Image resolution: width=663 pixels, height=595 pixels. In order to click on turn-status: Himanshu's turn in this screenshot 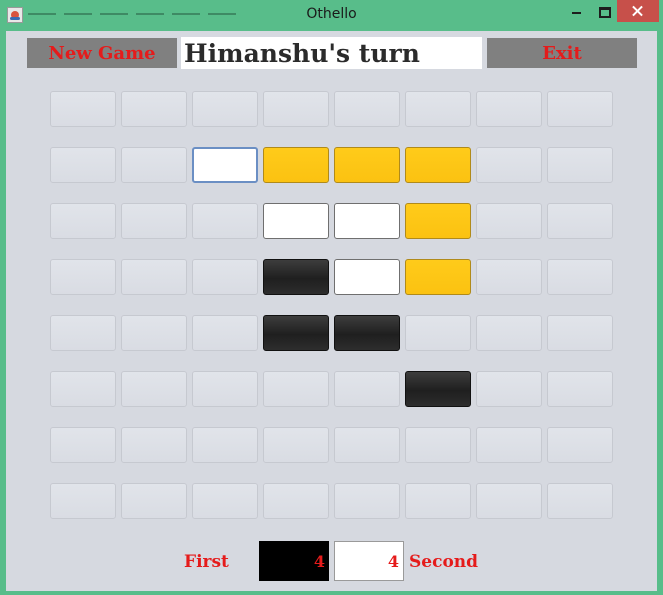, I will do `click(331, 53)`.